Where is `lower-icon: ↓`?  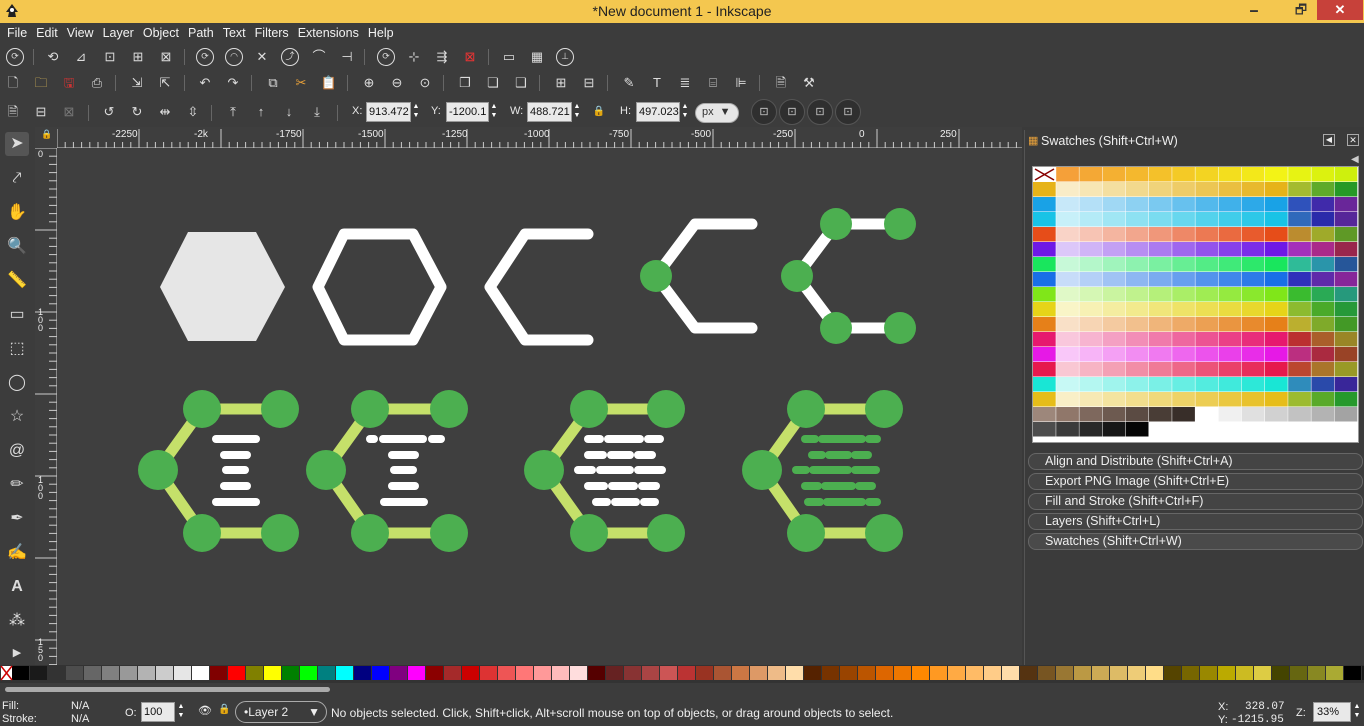
lower-icon: ↓ is located at coordinates (289, 112).